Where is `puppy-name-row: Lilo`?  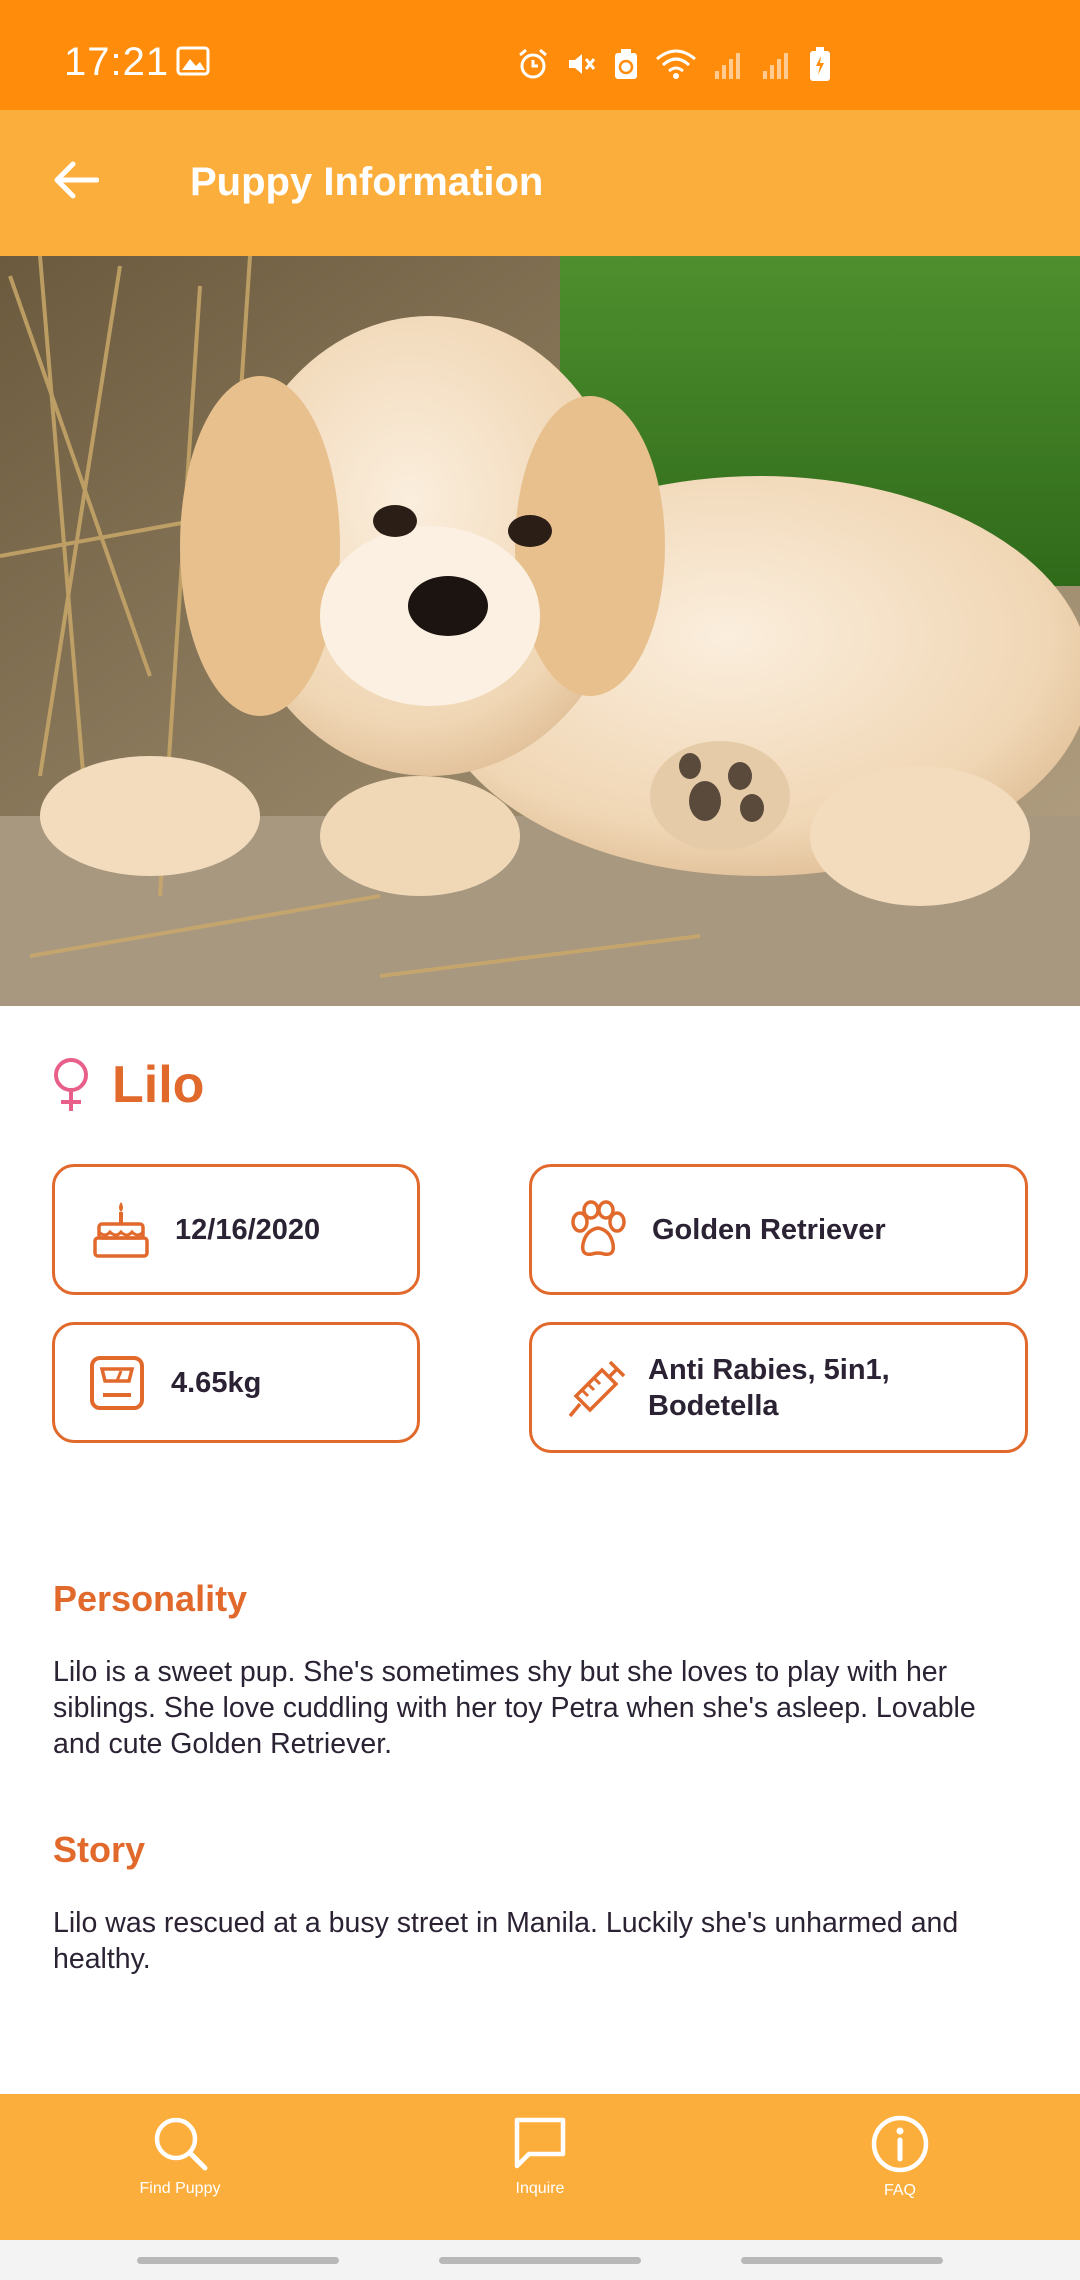
puppy-name-row: Lilo is located at coordinates (127, 1085).